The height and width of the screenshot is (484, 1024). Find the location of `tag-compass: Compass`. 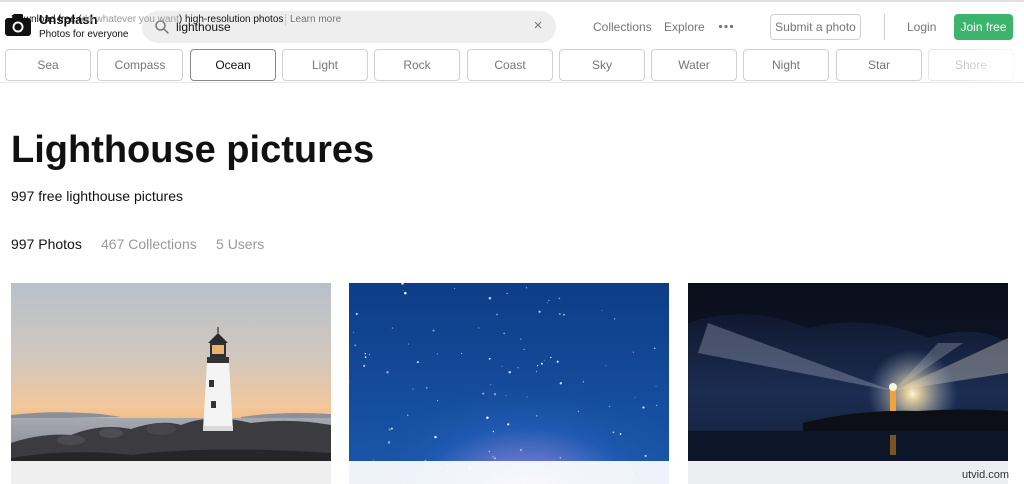

tag-compass: Compass is located at coordinates (140, 65).